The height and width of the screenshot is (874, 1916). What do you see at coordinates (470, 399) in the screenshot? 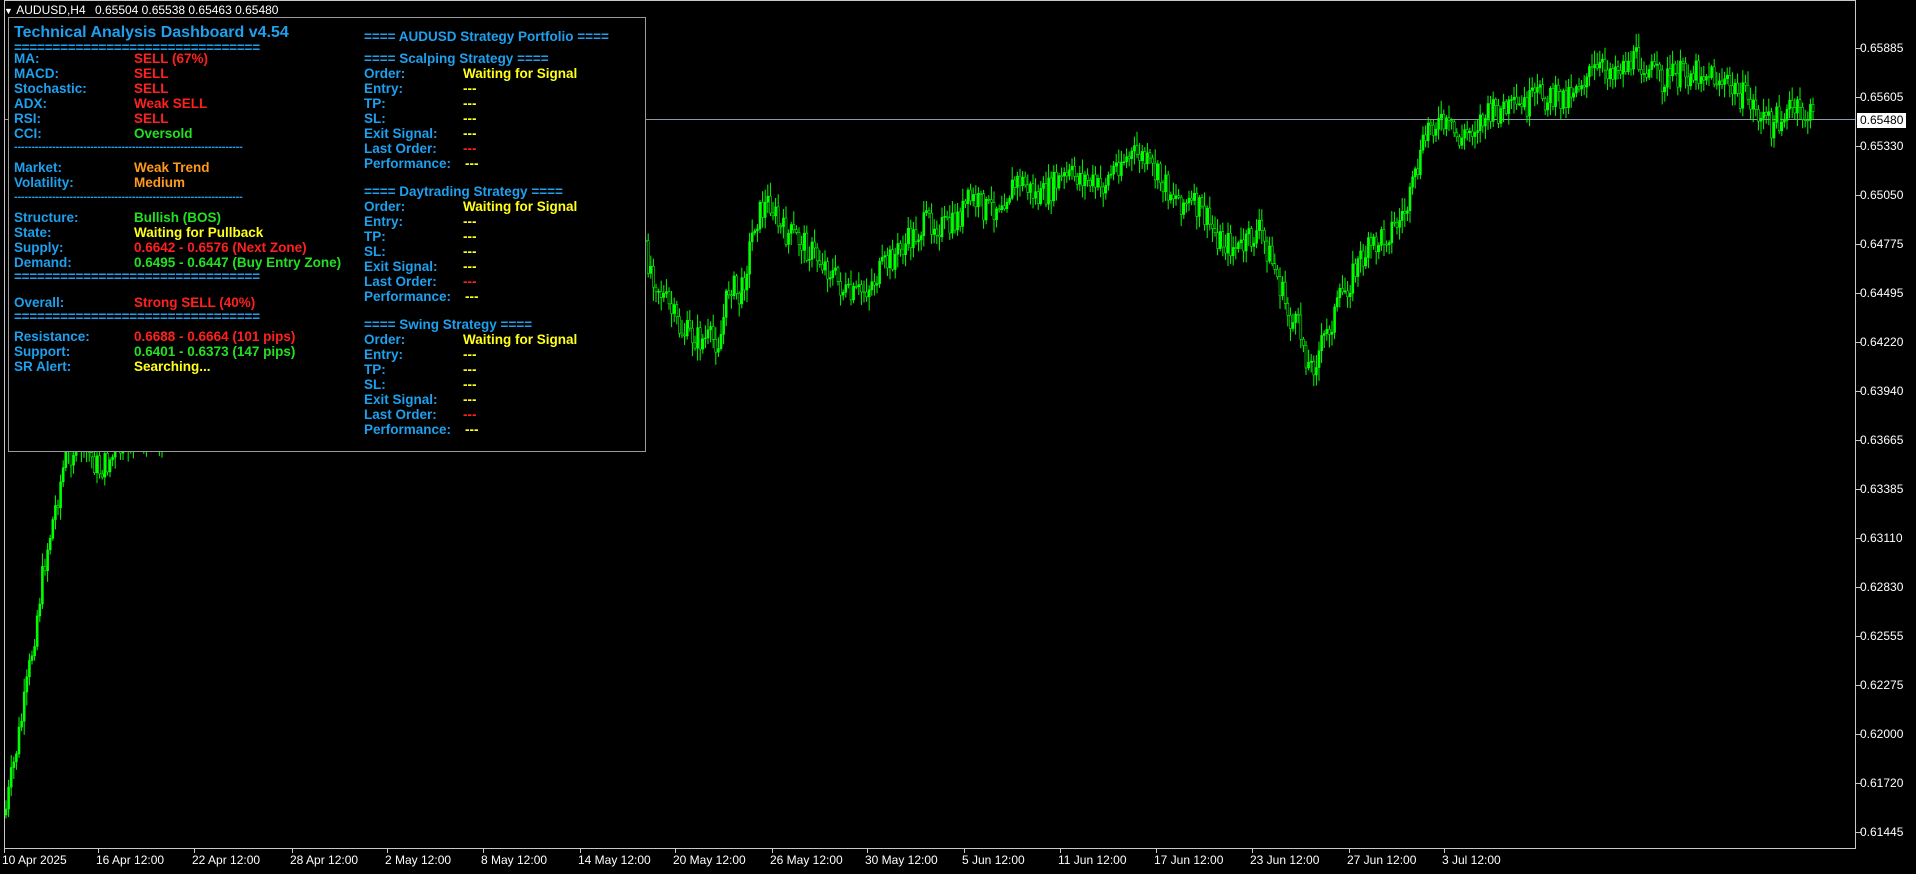
I see `strategy-exit-value: ---` at bounding box center [470, 399].